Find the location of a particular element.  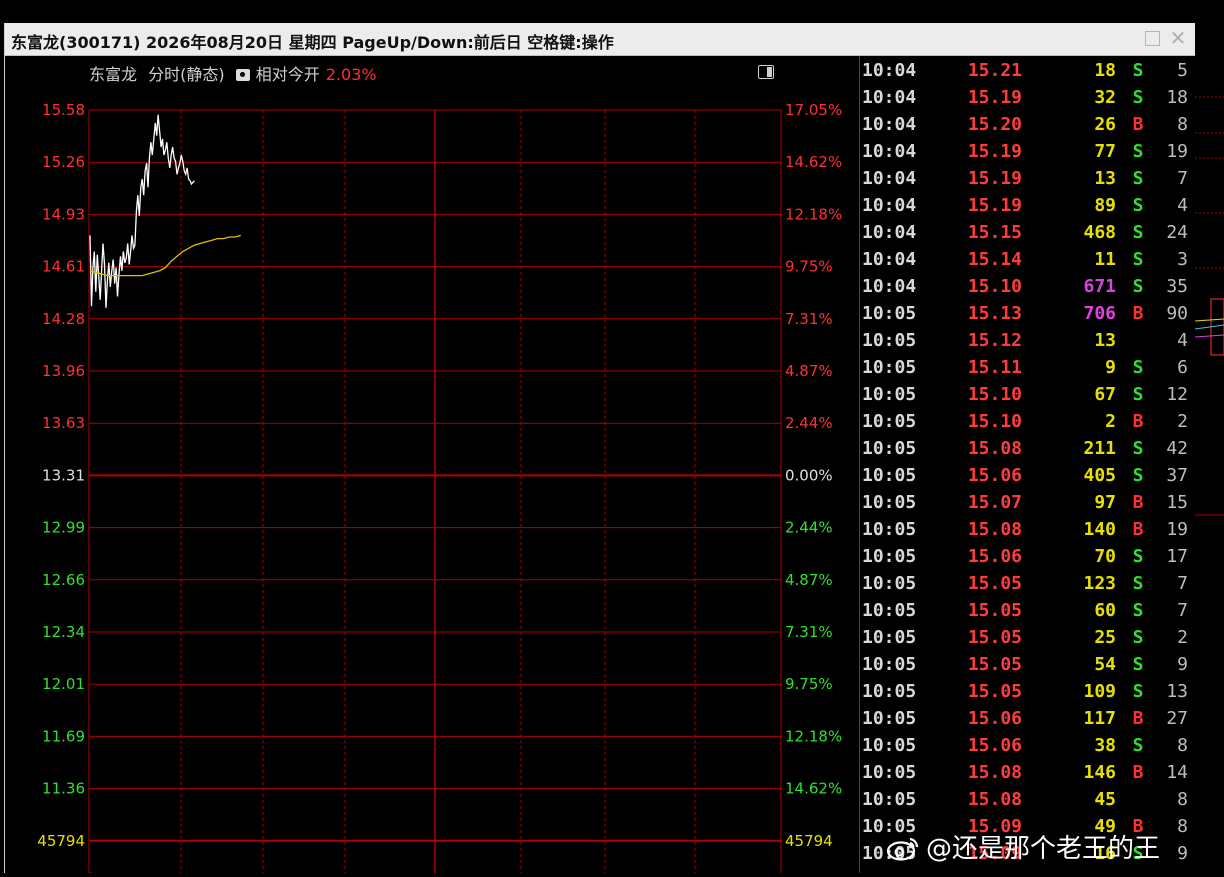

average-price-line is located at coordinates (165, 255).